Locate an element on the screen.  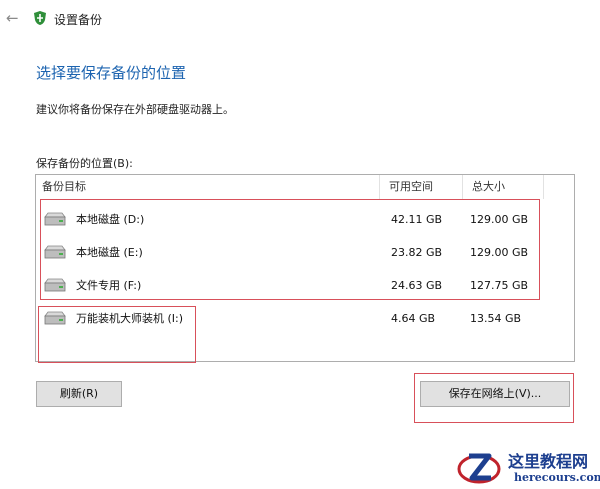
watermark: 这里教程网 herecours.com is located at coordinates (528, 467).